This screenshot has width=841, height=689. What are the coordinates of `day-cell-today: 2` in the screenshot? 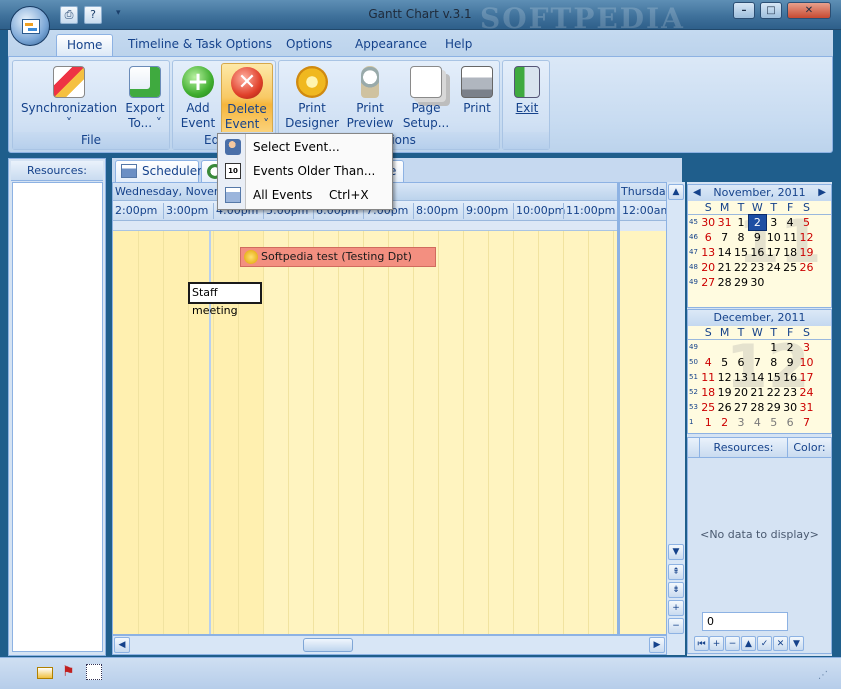 It's located at (757, 222).